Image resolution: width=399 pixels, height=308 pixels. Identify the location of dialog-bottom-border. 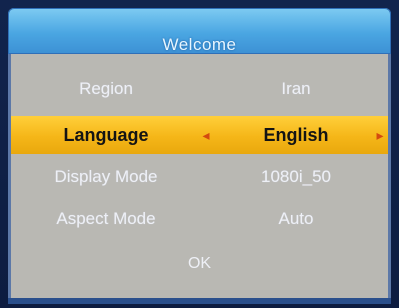
(199, 301).